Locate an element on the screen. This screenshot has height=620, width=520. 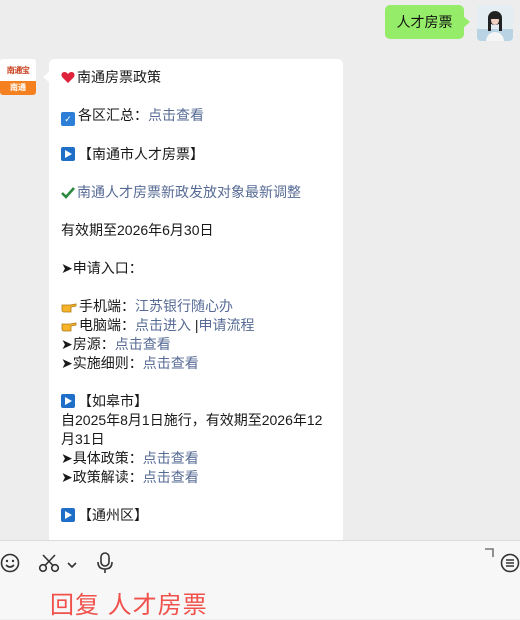
user-message-text: 人才房票 is located at coordinates (424, 22).